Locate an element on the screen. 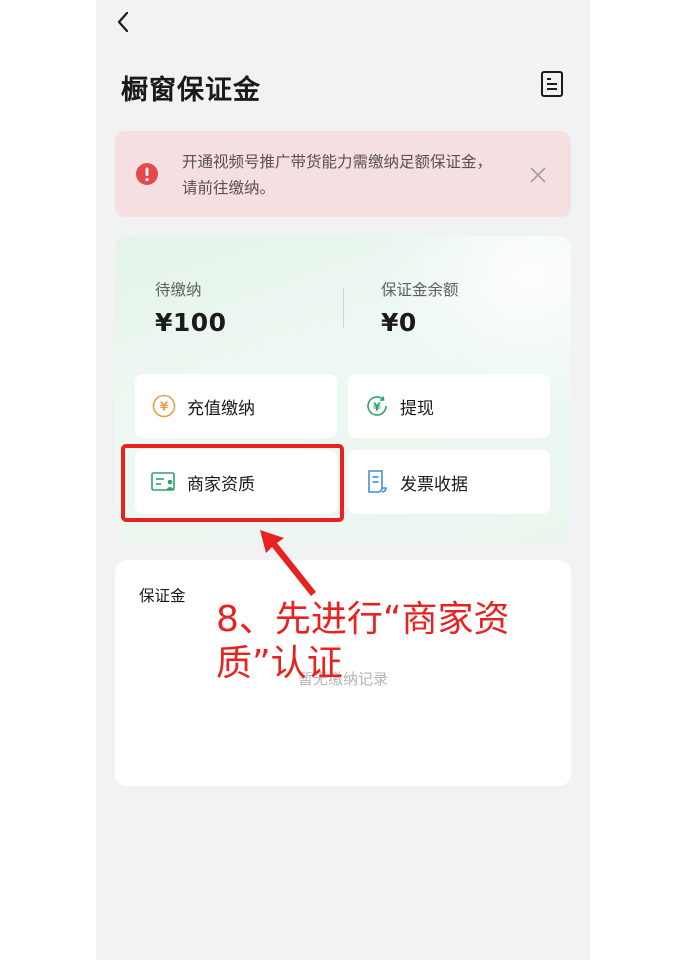  records-button is located at coordinates (553, 85).